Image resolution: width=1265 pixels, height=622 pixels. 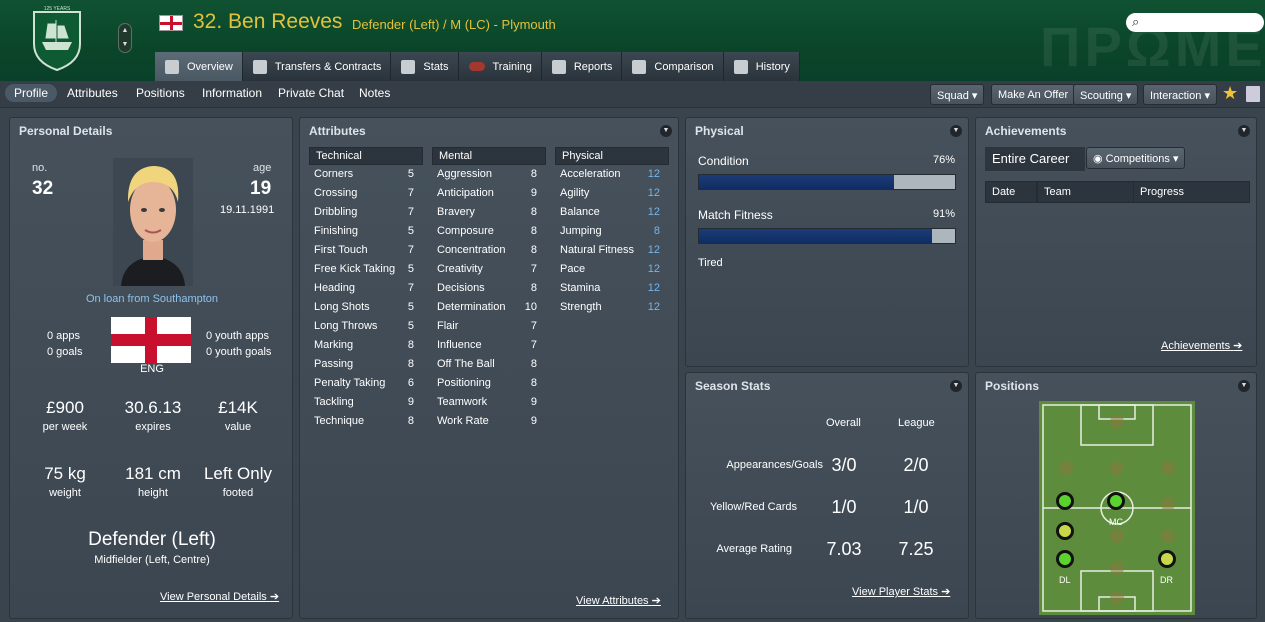 I want to click on attribute-name: Bravery, so click(x=456, y=212).